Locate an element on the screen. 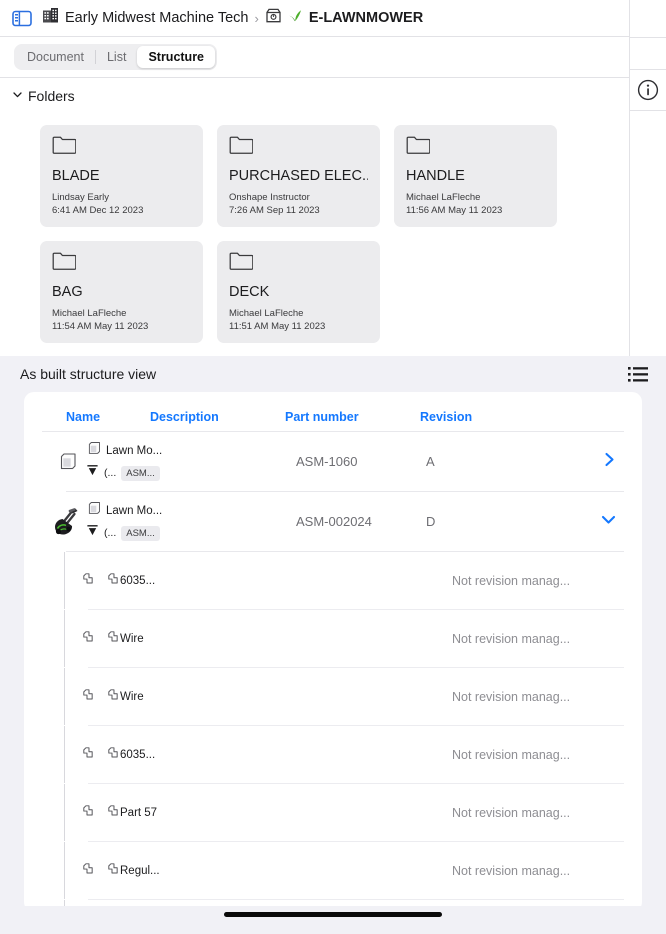  lawnmower-thumbnail is located at coordinates (67, 522).